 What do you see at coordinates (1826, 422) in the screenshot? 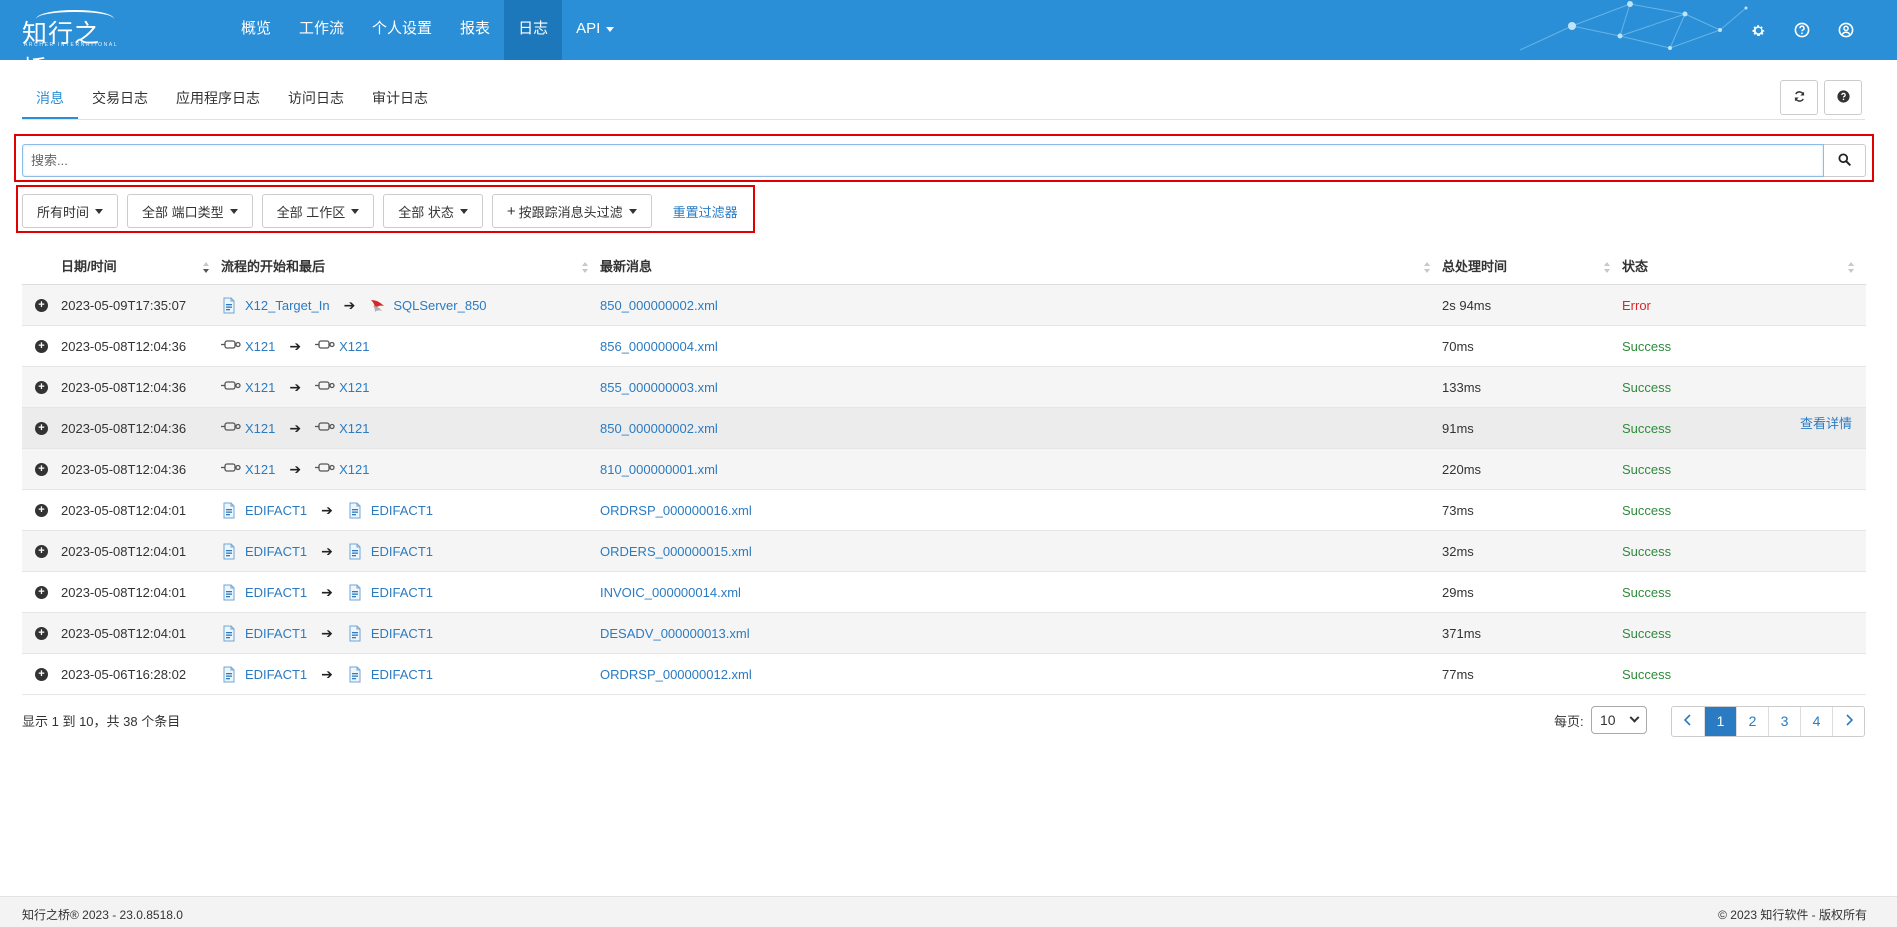
I see `view-details-link: 查看详情` at bounding box center [1826, 422].